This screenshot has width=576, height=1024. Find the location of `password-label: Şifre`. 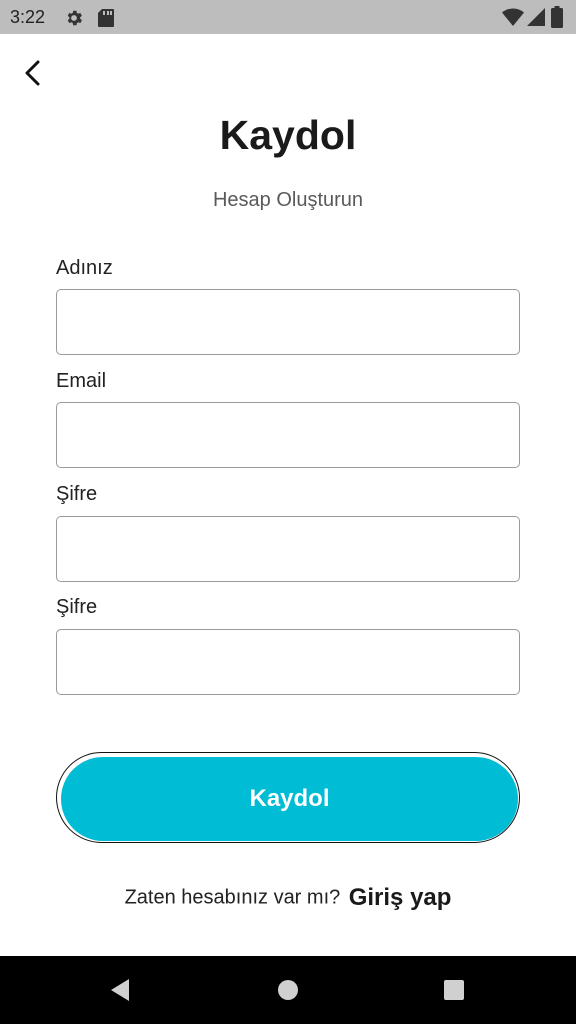

password-label: Şifre is located at coordinates (77, 494).